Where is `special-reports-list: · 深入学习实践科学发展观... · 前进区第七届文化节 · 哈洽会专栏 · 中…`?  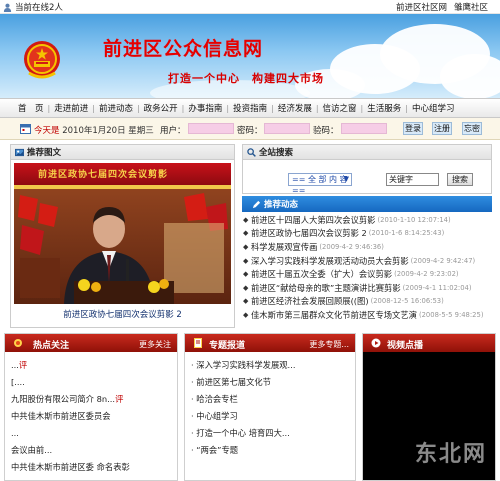
special-reports-list: · 深入学习实践科学发展观... · 前进区第七届文化节 · 哈洽会专栏 · 中… is located at coordinates (270, 405).